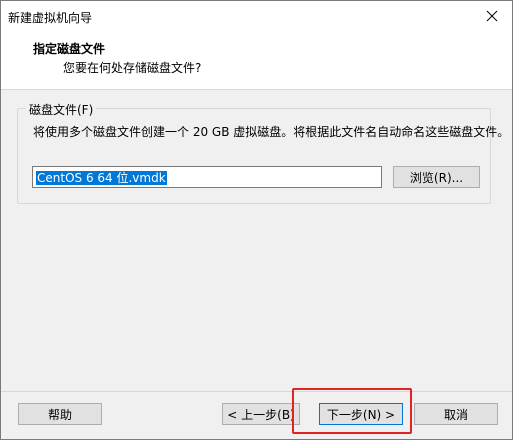 This screenshot has width=513, height=440. I want to click on close-button, so click(492, 16).